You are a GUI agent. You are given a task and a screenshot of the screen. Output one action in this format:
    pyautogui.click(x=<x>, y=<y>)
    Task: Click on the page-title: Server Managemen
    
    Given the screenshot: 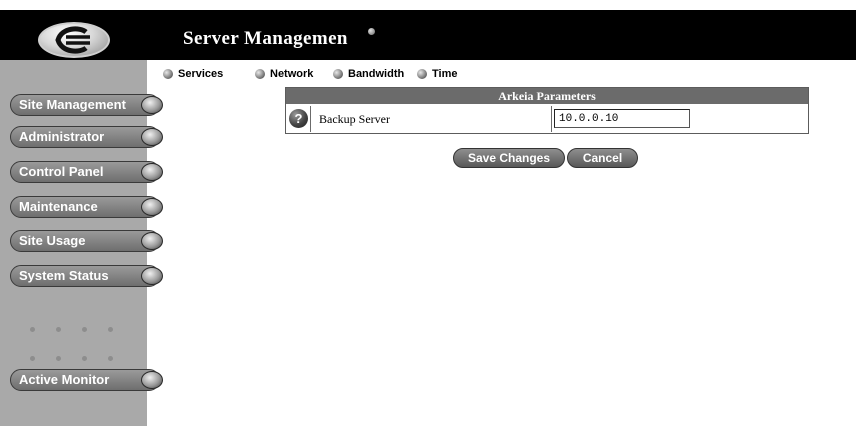 What is the action you would take?
    pyautogui.click(x=265, y=38)
    